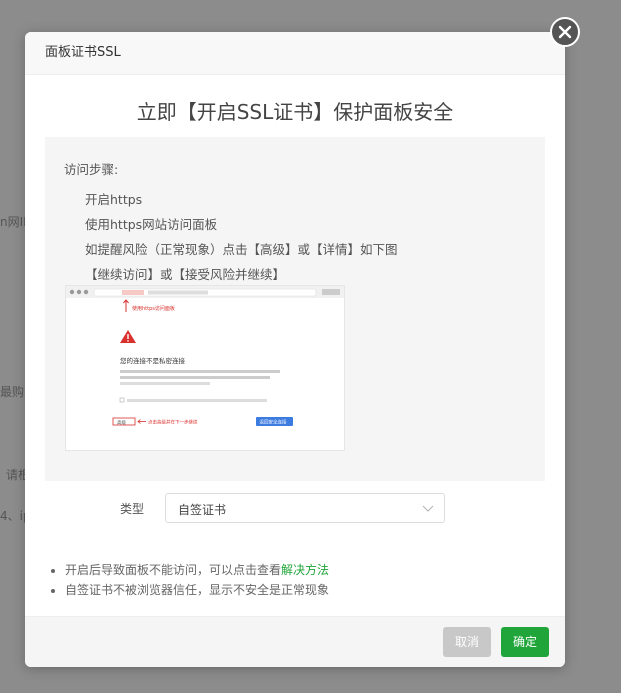 This screenshot has width=621, height=693. I want to click on steps-title: 访问步骤:, so click(91, 169).